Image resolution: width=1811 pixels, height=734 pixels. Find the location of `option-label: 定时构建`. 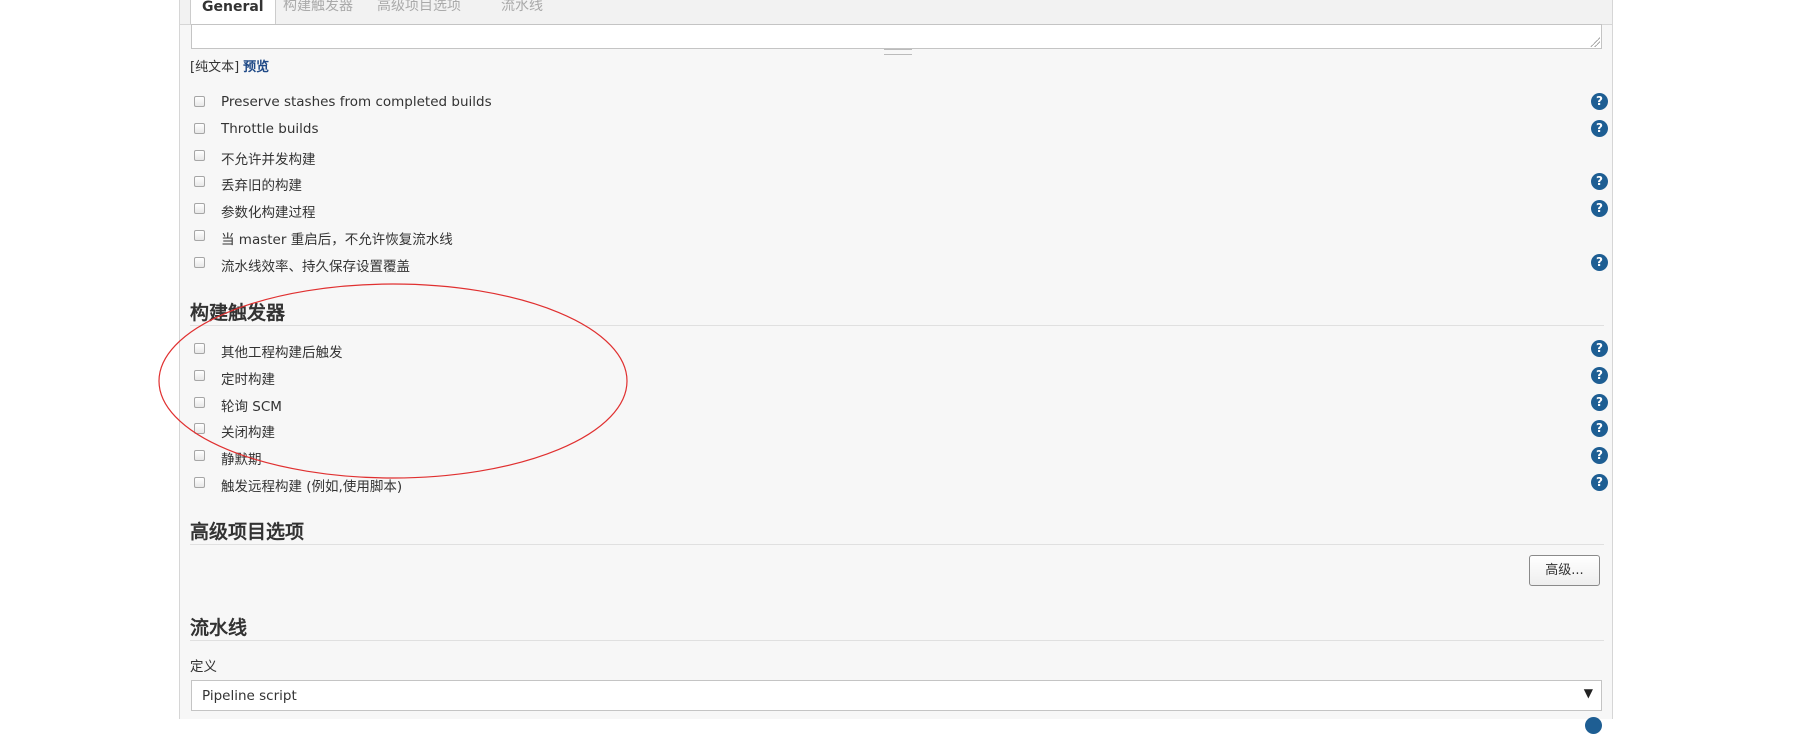

option-label: 定时构建 is located at coordinates (248, 380).